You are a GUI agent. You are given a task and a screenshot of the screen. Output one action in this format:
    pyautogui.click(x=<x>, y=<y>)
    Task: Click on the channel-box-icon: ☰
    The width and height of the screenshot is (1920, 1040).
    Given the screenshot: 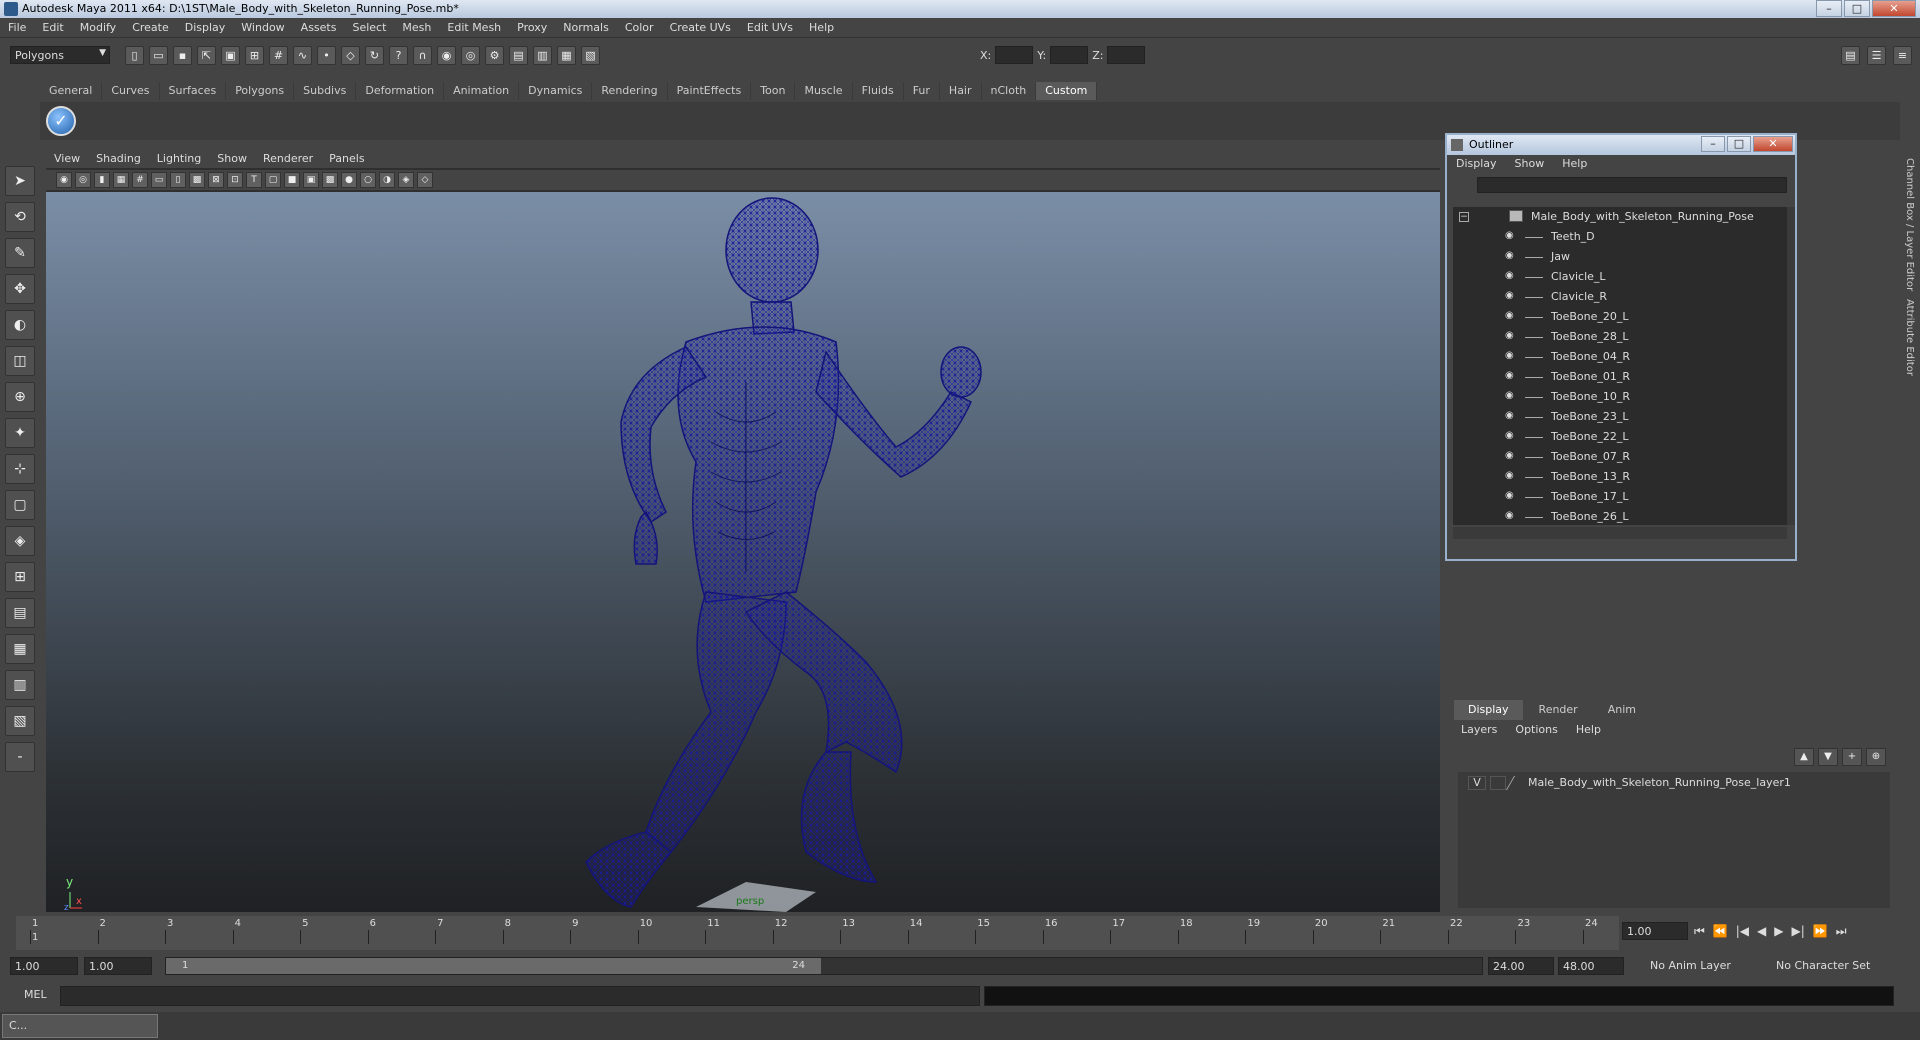 What is the action you would take?
    pyautogui.click(x=1876, y=55)
    